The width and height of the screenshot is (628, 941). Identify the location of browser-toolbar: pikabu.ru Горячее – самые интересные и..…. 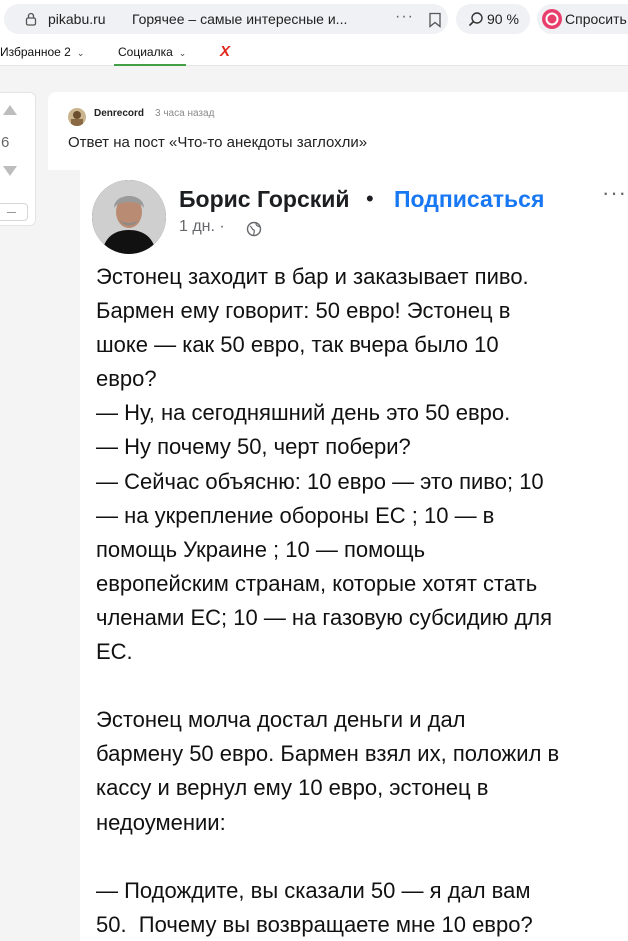
(314, 20).